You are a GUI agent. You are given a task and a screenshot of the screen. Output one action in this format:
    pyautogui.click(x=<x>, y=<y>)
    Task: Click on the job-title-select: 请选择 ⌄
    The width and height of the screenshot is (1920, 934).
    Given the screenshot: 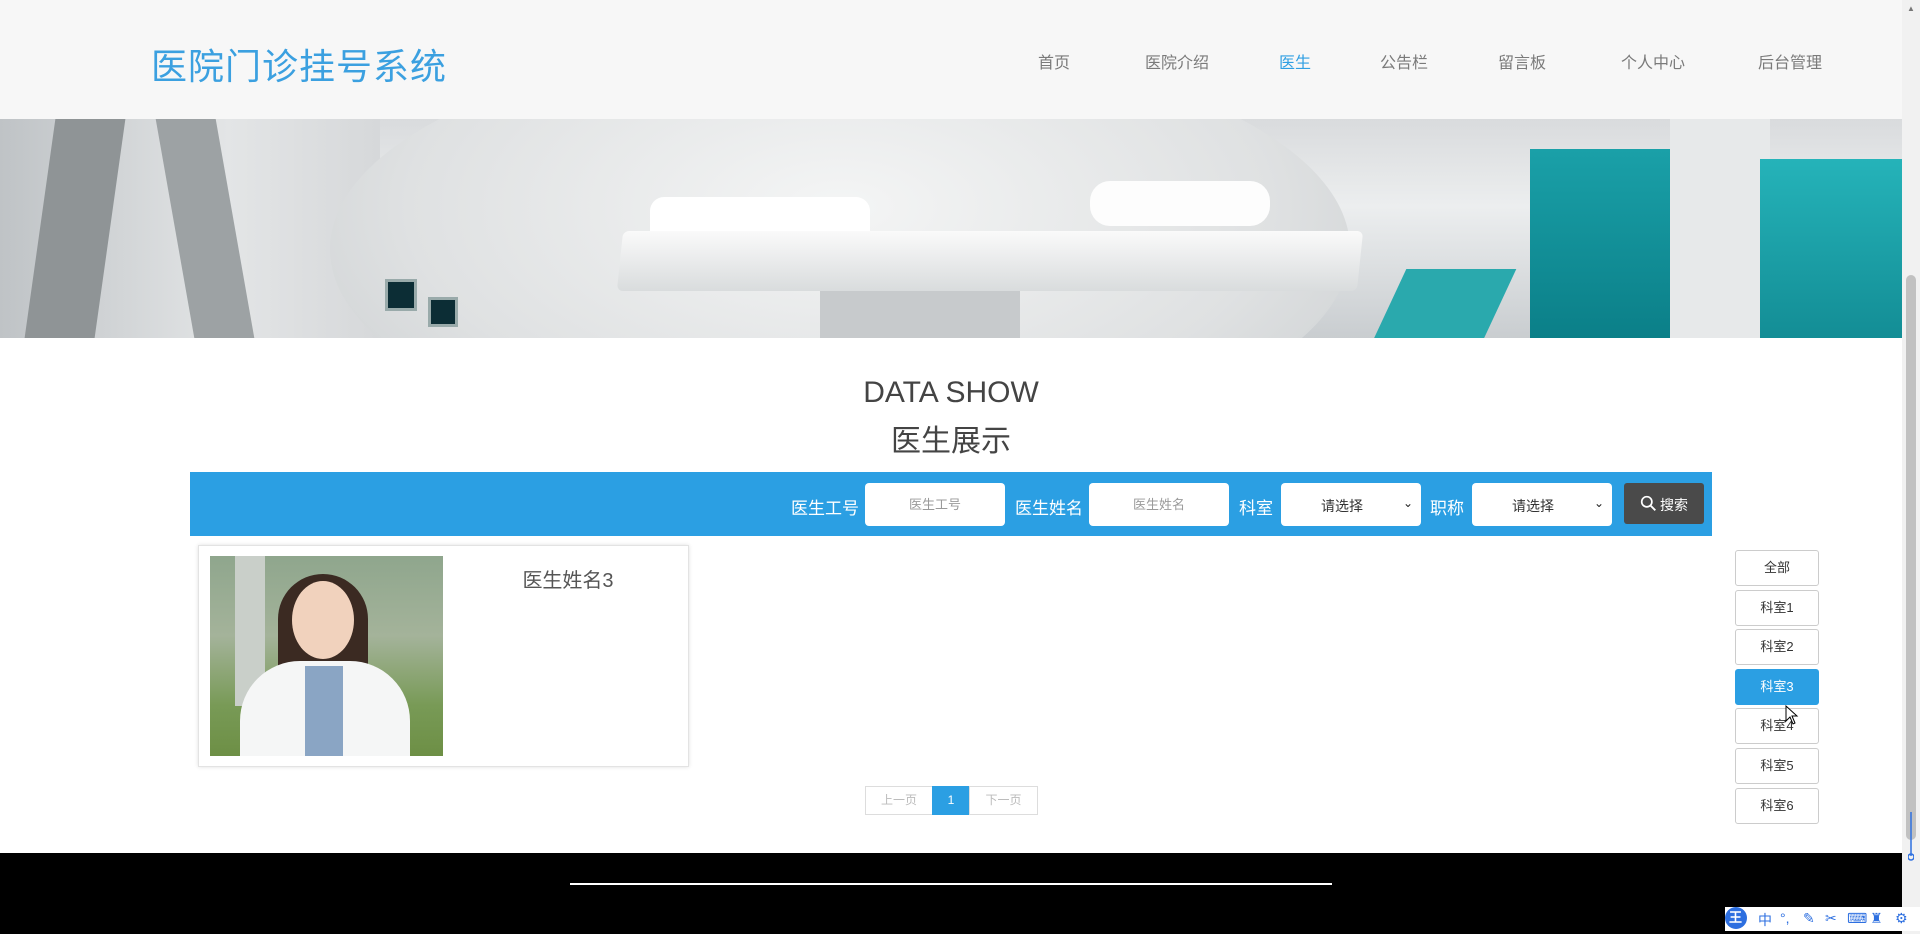 What is the action you would take?
    pyautogui.click(x=1542, y=504)
    